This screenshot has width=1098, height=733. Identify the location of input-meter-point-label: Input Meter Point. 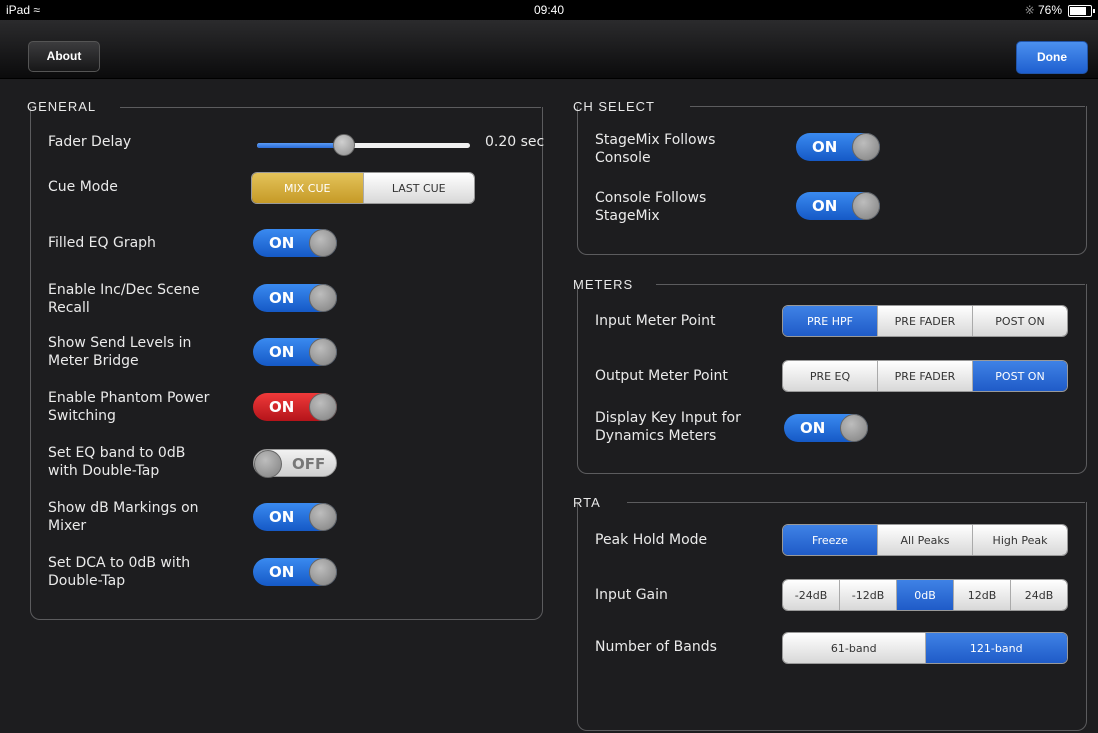
(655, 321).